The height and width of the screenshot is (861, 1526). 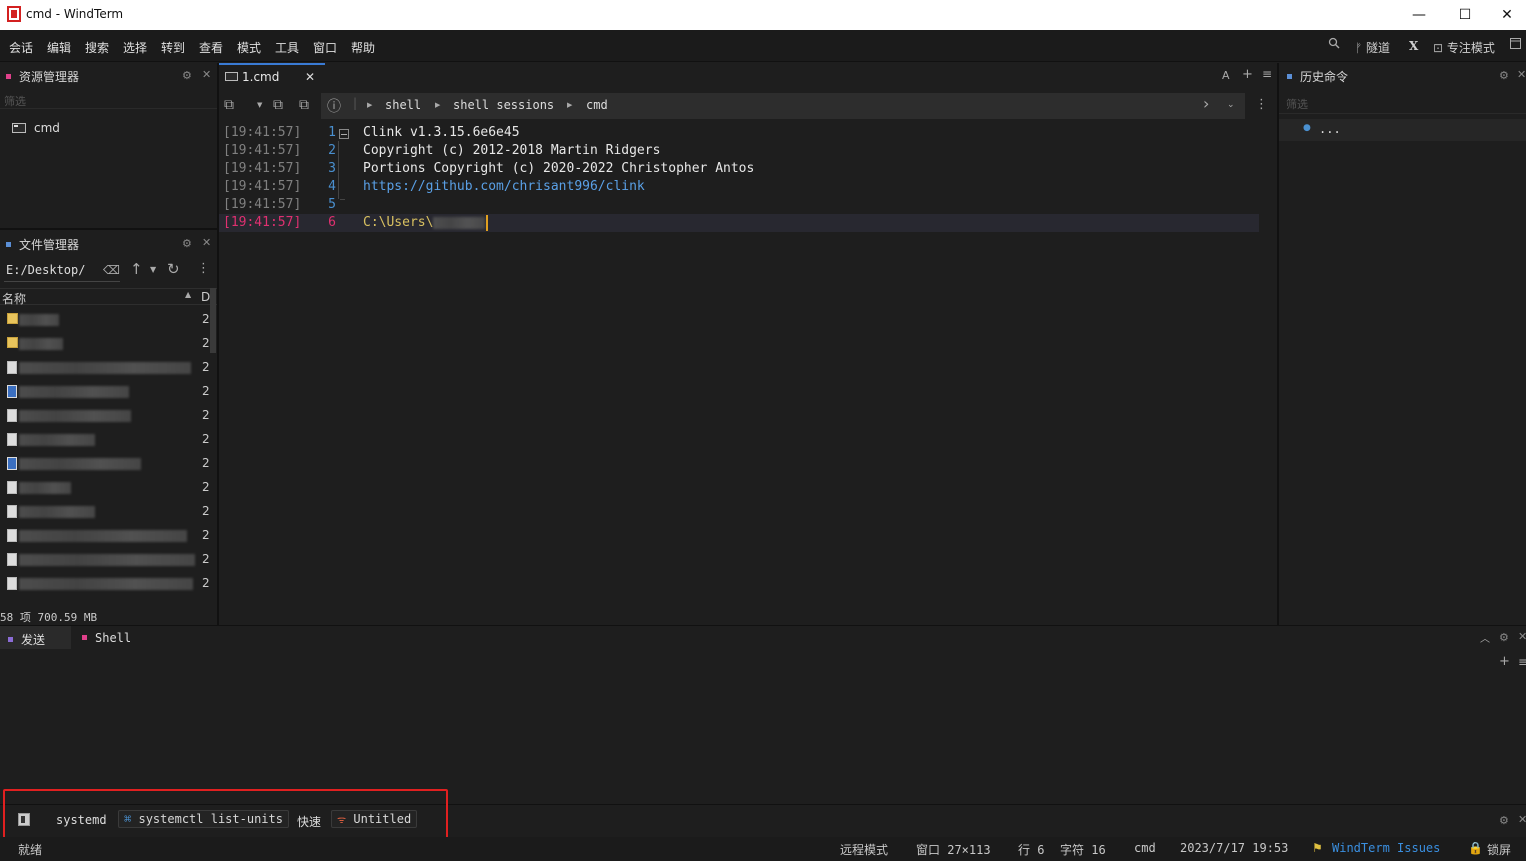 I want to click on tab-send: 发送, so click(x=35, y=637).